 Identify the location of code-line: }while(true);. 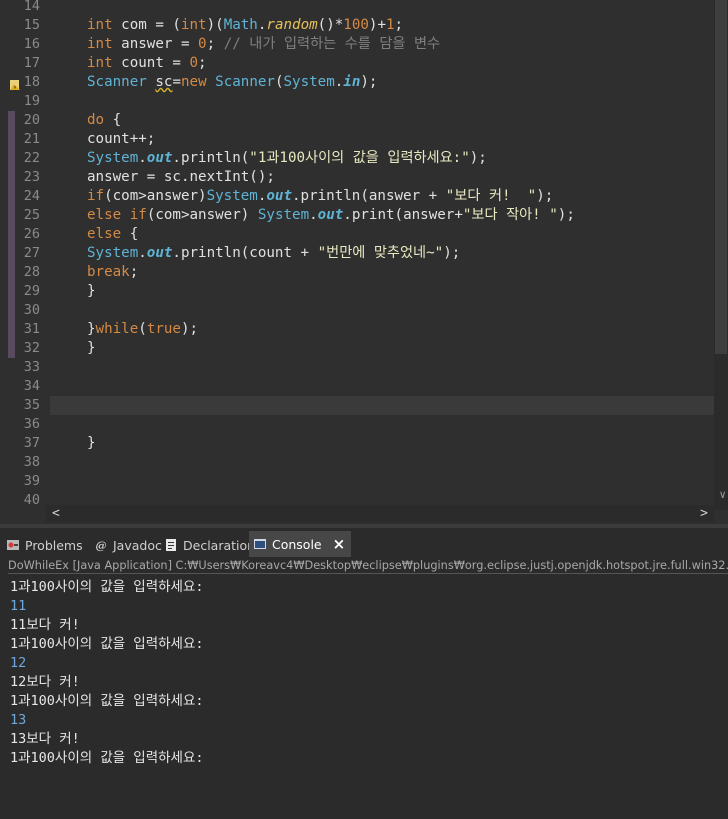
(142, 329).